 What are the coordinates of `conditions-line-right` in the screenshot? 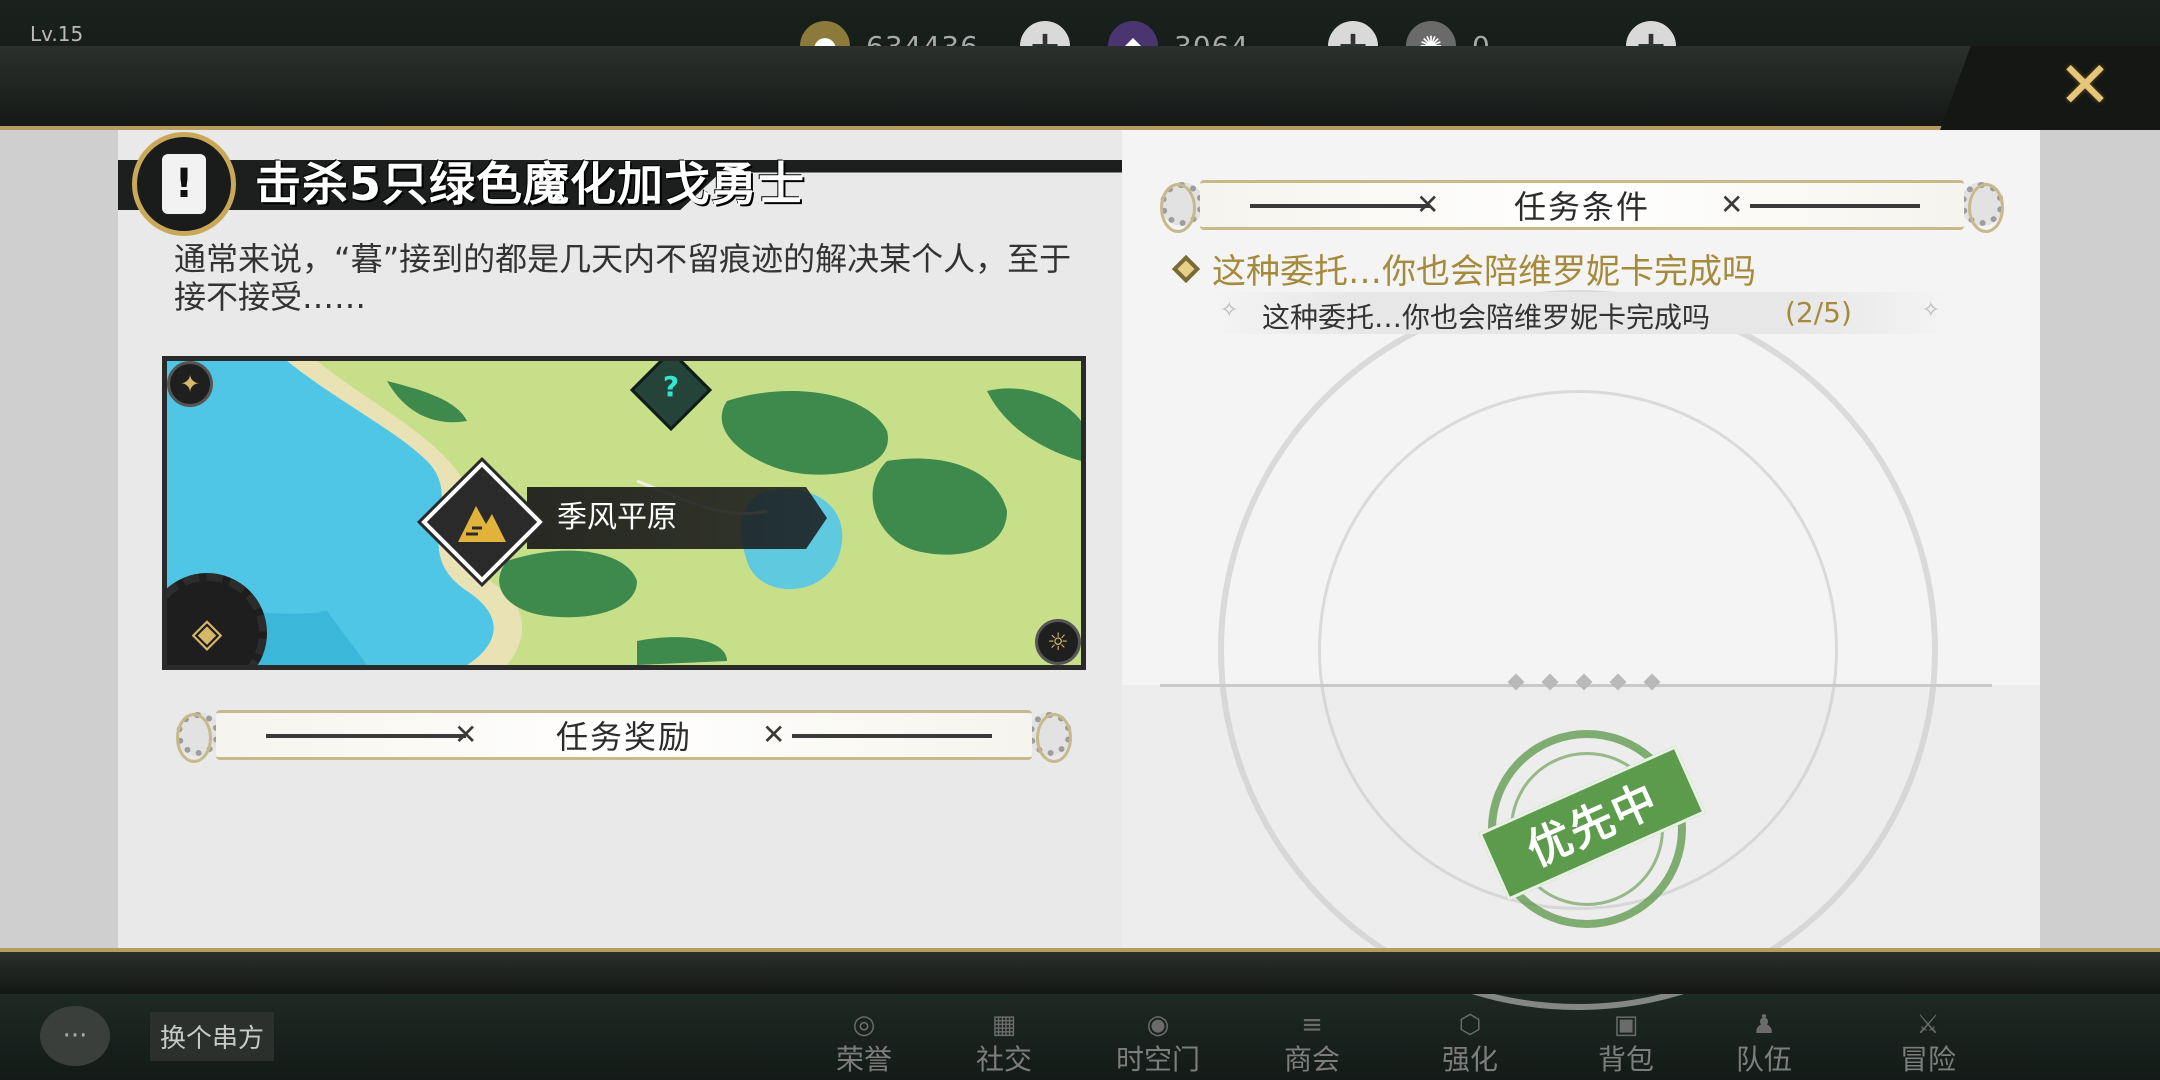 It's located at (1835, 206).